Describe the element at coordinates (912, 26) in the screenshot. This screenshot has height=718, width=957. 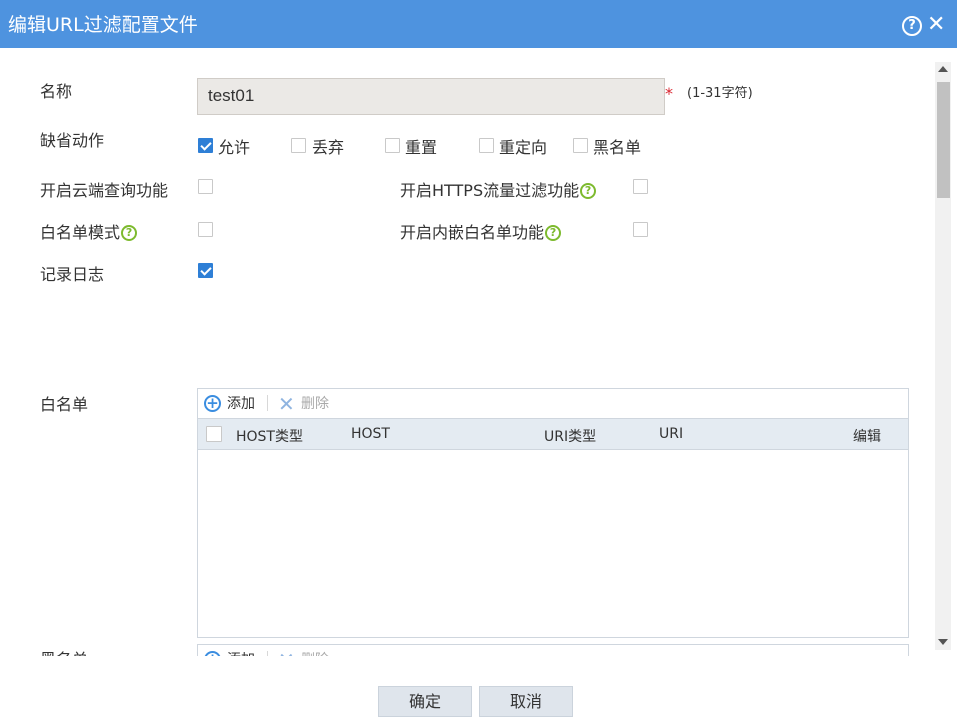
I see `question-circle-icon: ?` at that location.